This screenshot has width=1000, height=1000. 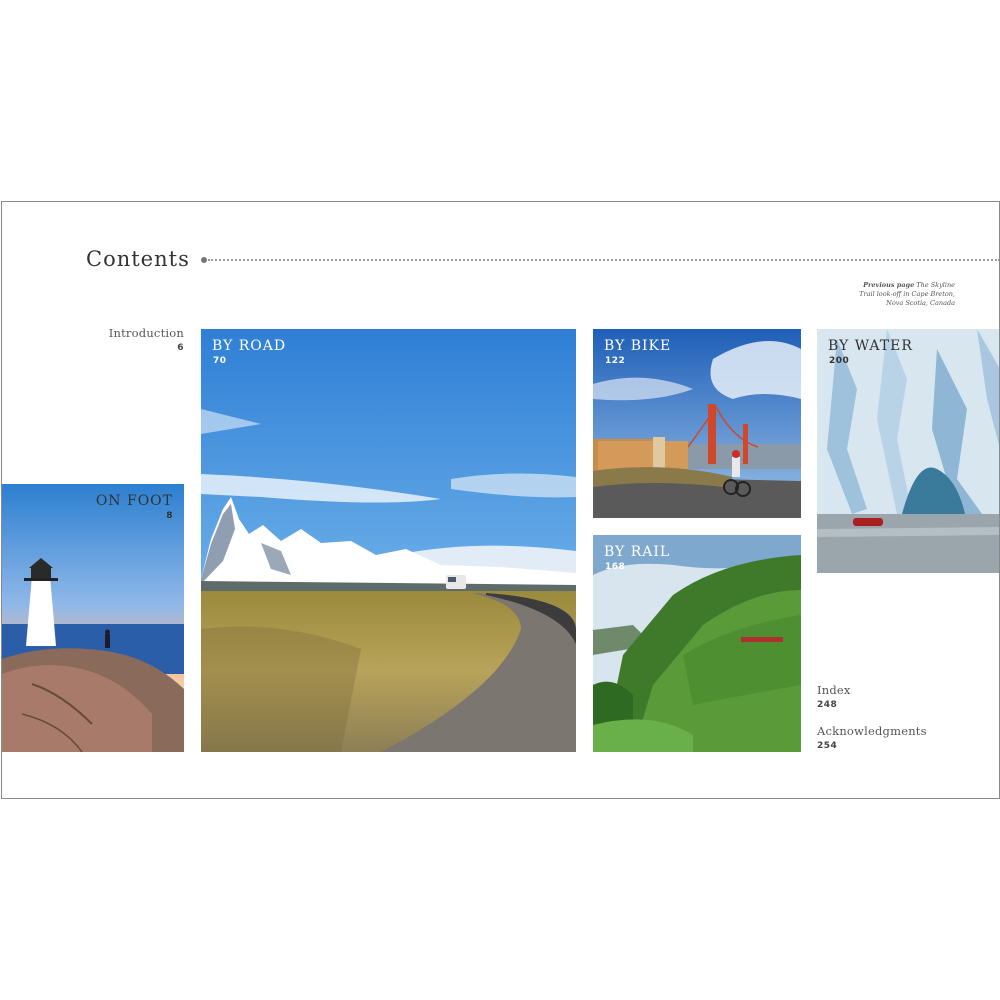 What do you see at coordinates (907, 294) in the screenshot?
I see `caption-line-2: Trail look-off in Cape Breton,` at bounding box center [907, 294].